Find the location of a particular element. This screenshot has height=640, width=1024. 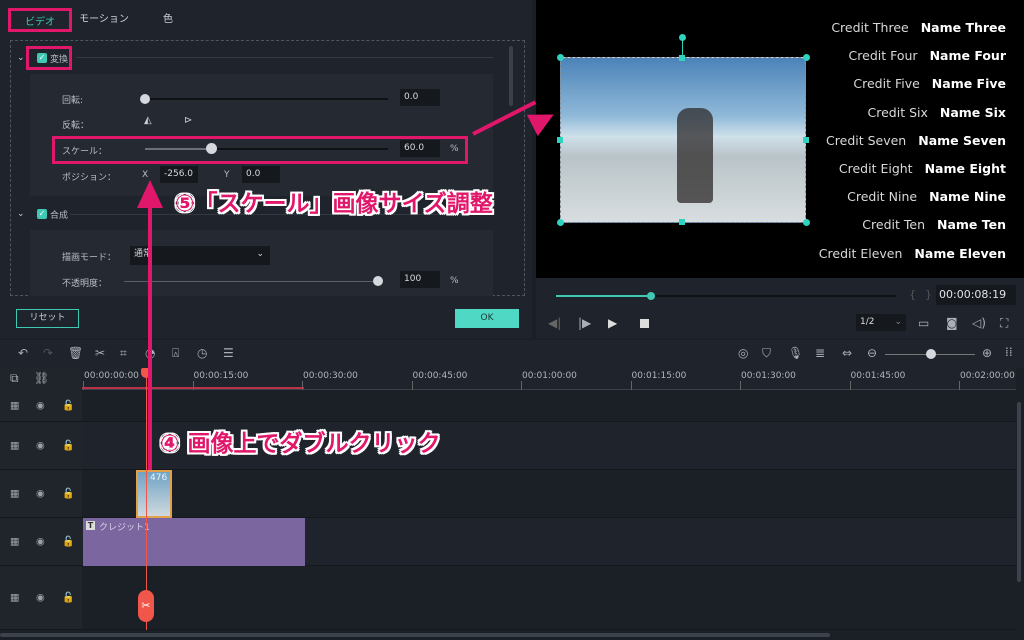

undo-icon: ↶ is located at coordinates (23, 353).